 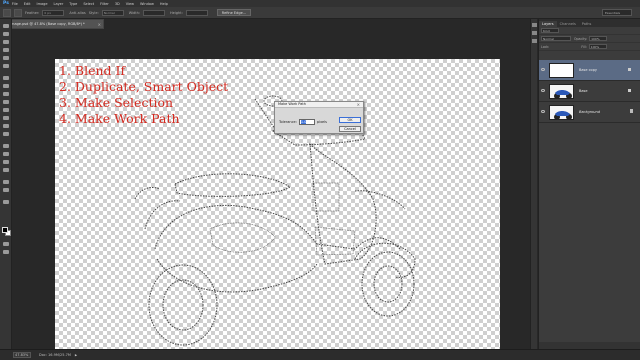 I want to click on zoom-tool-icon, so click(x=6, y=190).